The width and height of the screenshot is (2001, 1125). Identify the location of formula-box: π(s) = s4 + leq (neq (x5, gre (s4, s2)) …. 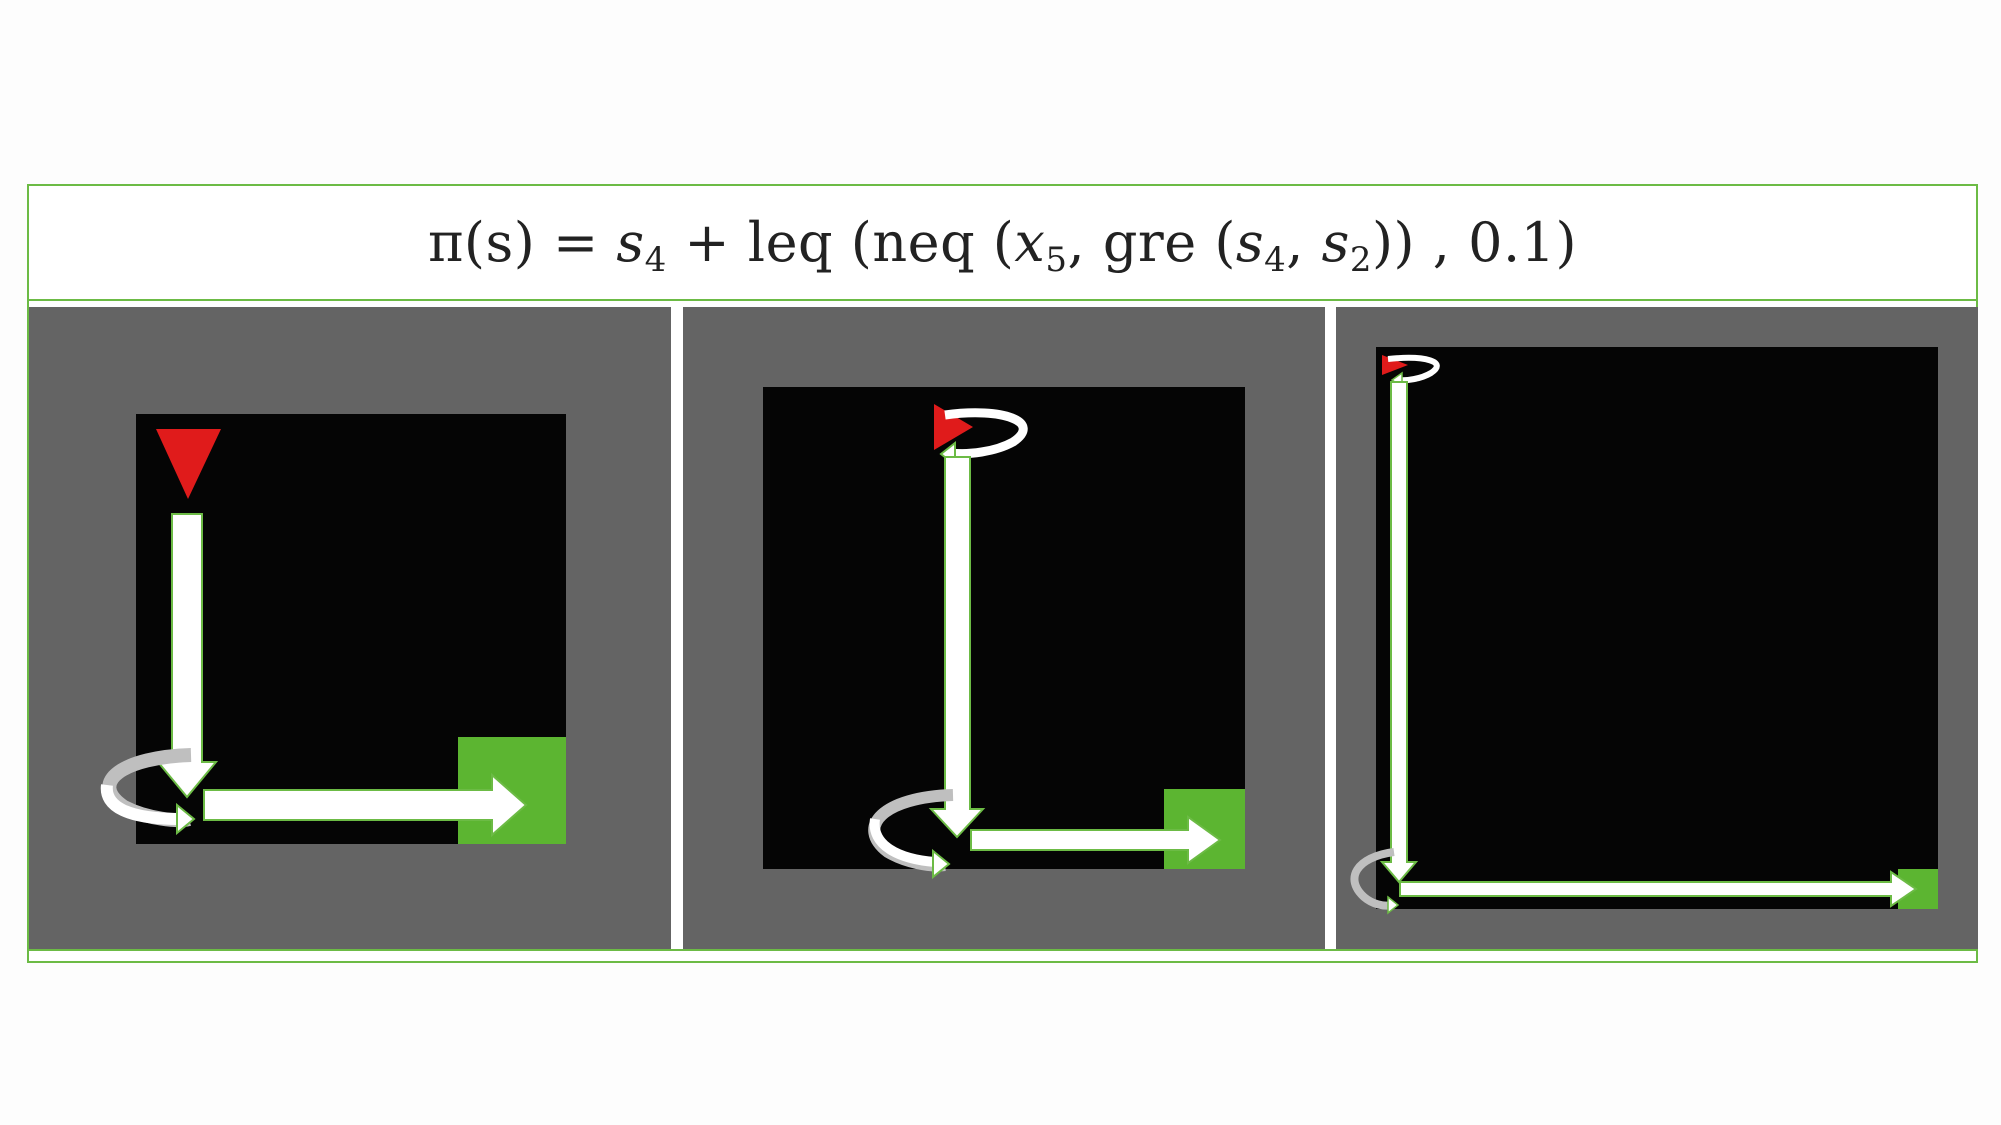
(1002, 243).